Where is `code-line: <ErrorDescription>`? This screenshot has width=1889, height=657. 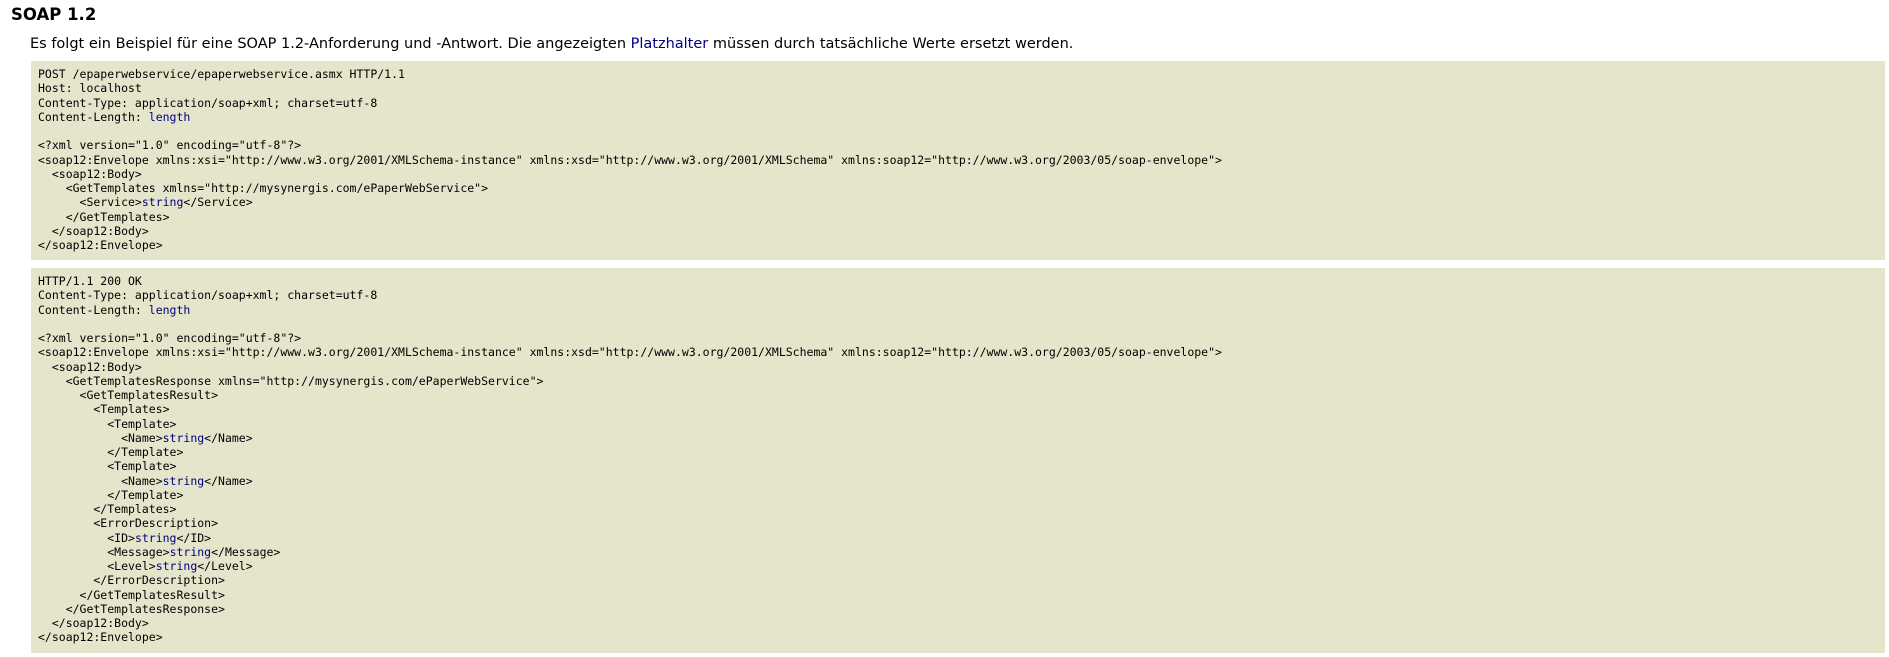 code-line: <ErrorDescription> is located at coordinates (958, 523).